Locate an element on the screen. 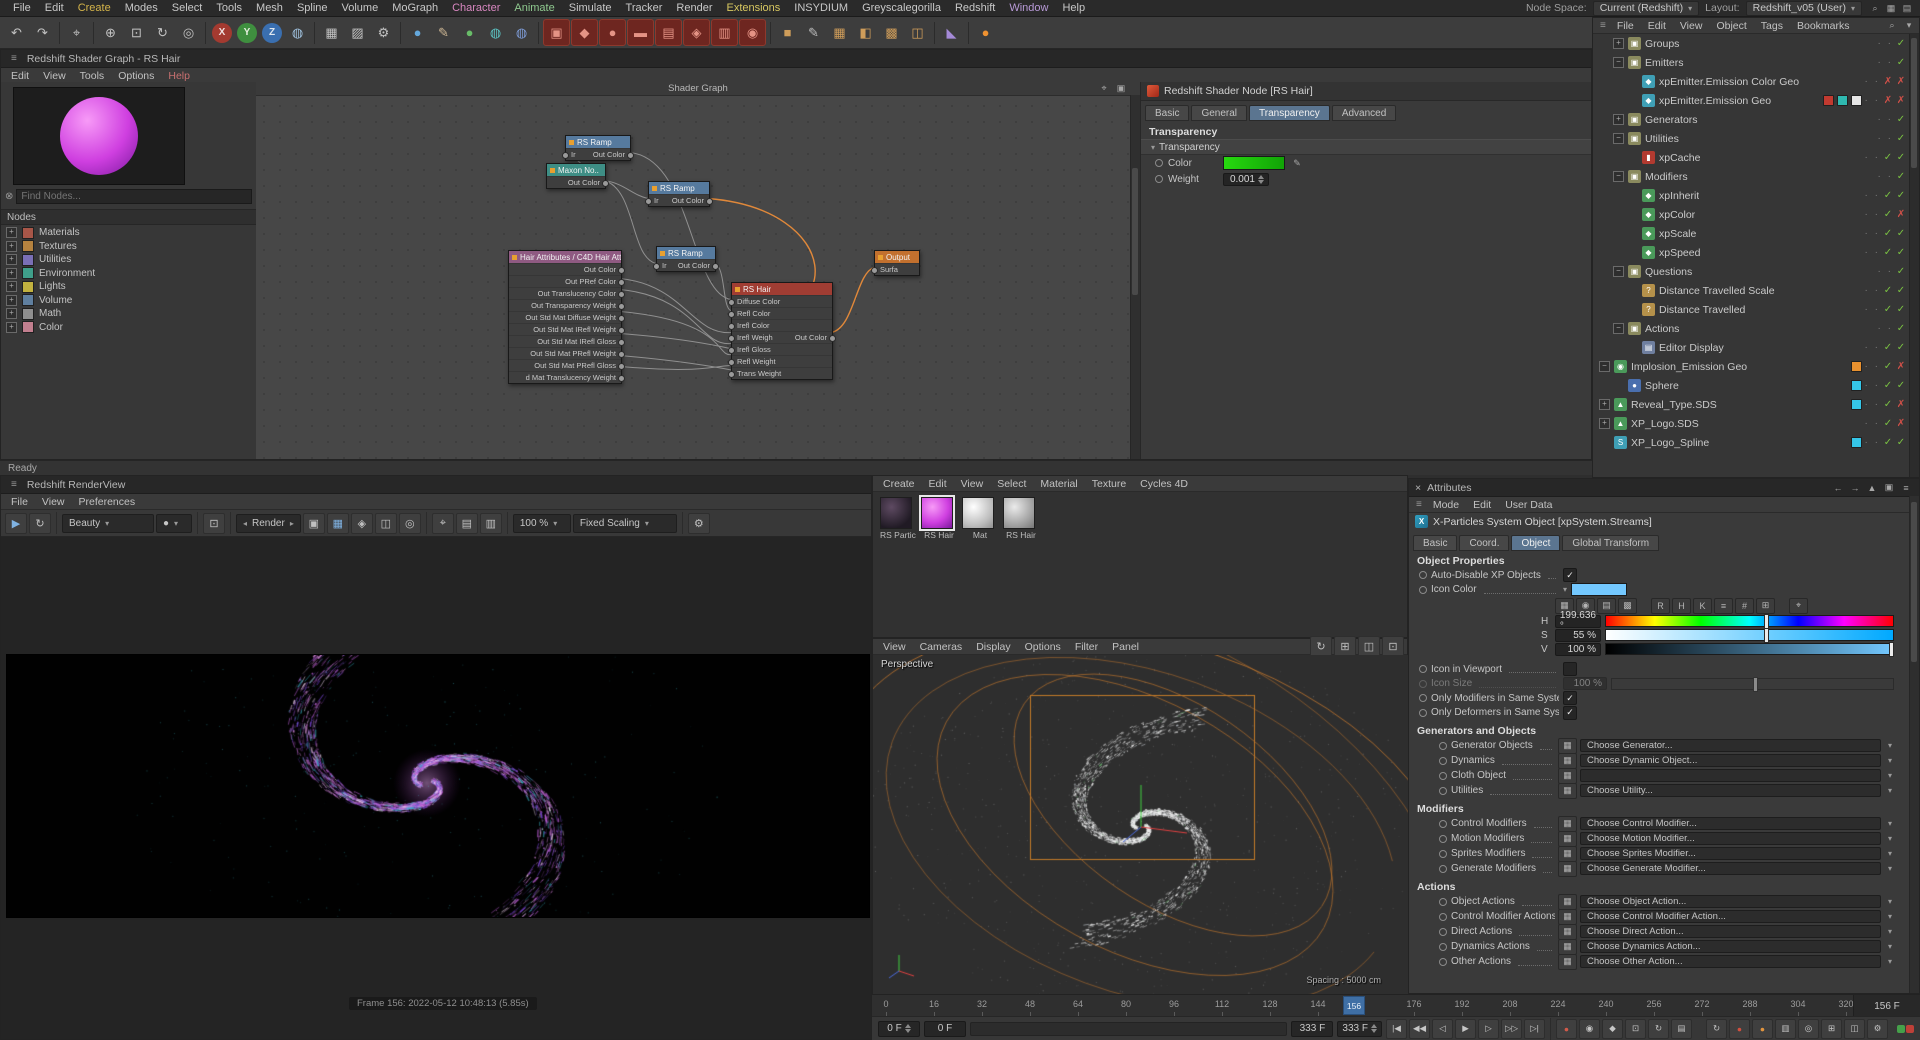 The width and height of the screenshot is (1920, 1040). node-category-color: + Color is located at coordinates (128, 328).